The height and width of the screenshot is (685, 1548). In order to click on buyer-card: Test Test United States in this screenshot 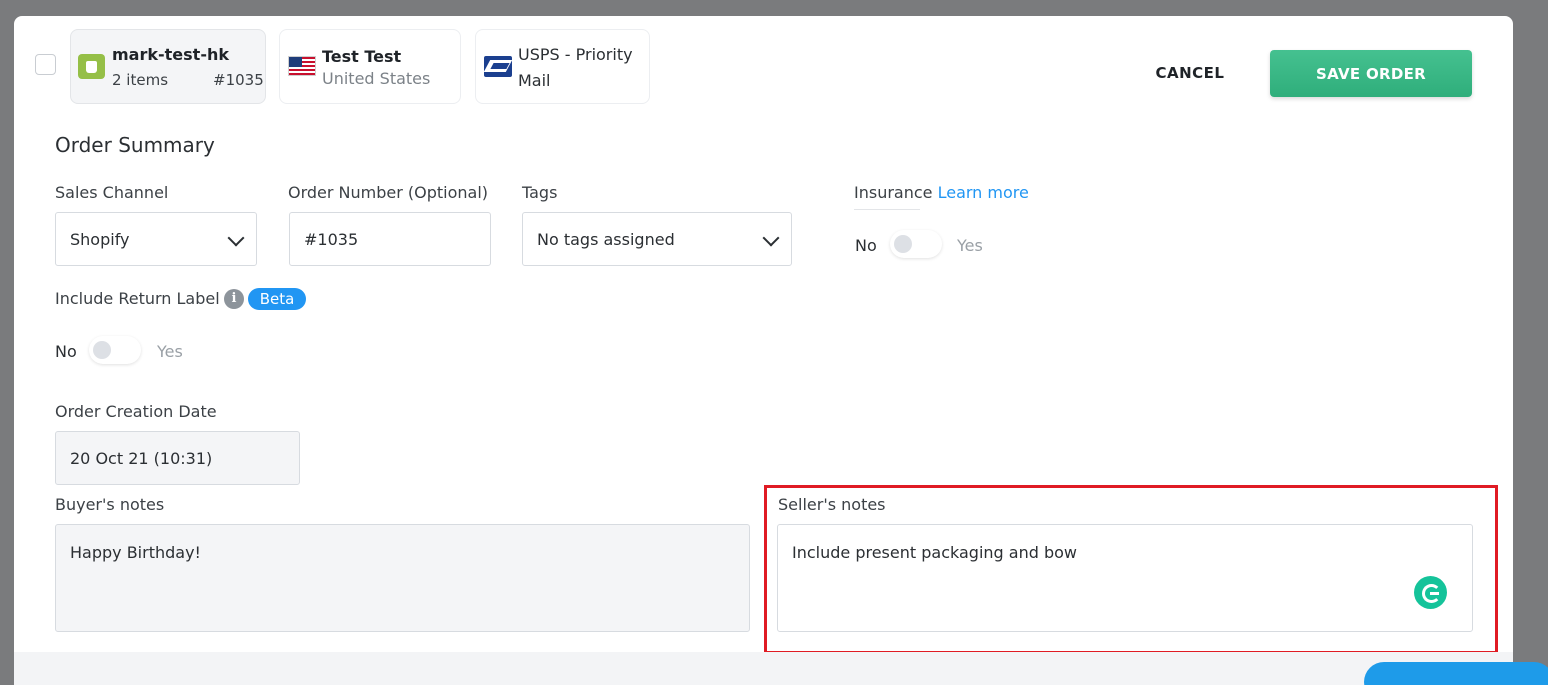, I will do `click(370, 66)`.